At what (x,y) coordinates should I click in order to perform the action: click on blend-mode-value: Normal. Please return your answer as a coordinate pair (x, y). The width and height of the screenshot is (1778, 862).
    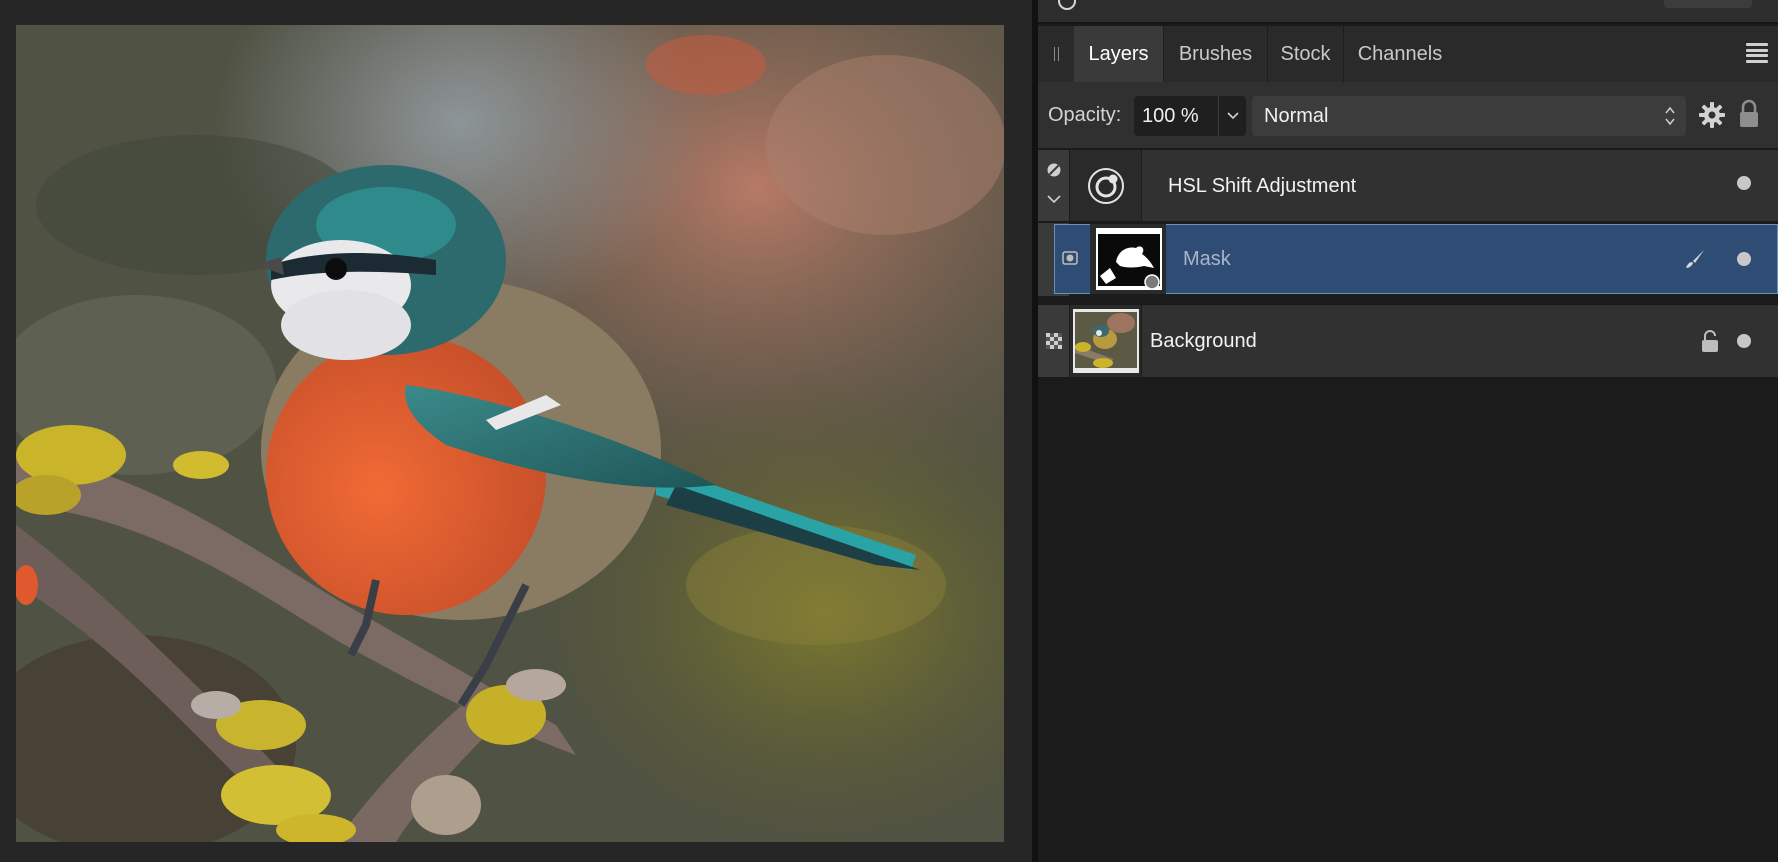
    Looking at the image, I should click on (1296, 116).